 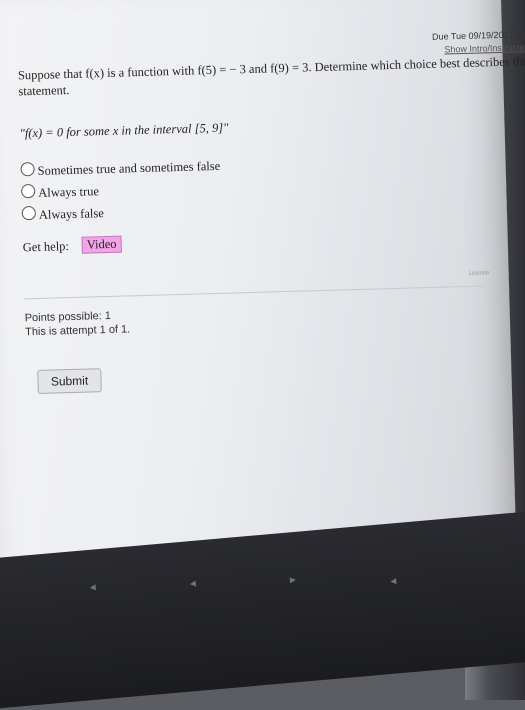 What do you see at coordinates (254, 292) in the screenshot?
I see `separator` at bounding box center [254, 292].